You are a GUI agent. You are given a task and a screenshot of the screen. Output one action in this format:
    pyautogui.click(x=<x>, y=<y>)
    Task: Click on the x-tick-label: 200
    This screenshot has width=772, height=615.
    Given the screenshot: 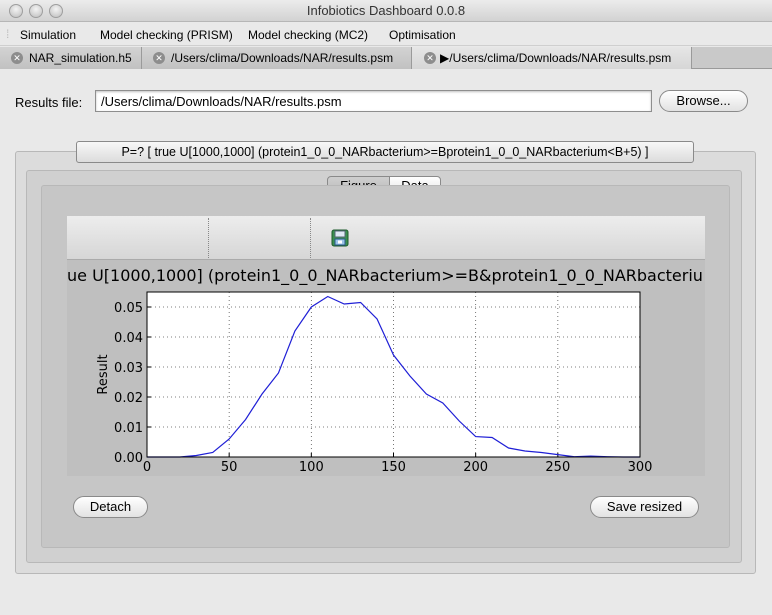 What is the action you would take?
    pyautogui.click(x=475, y=467)
    